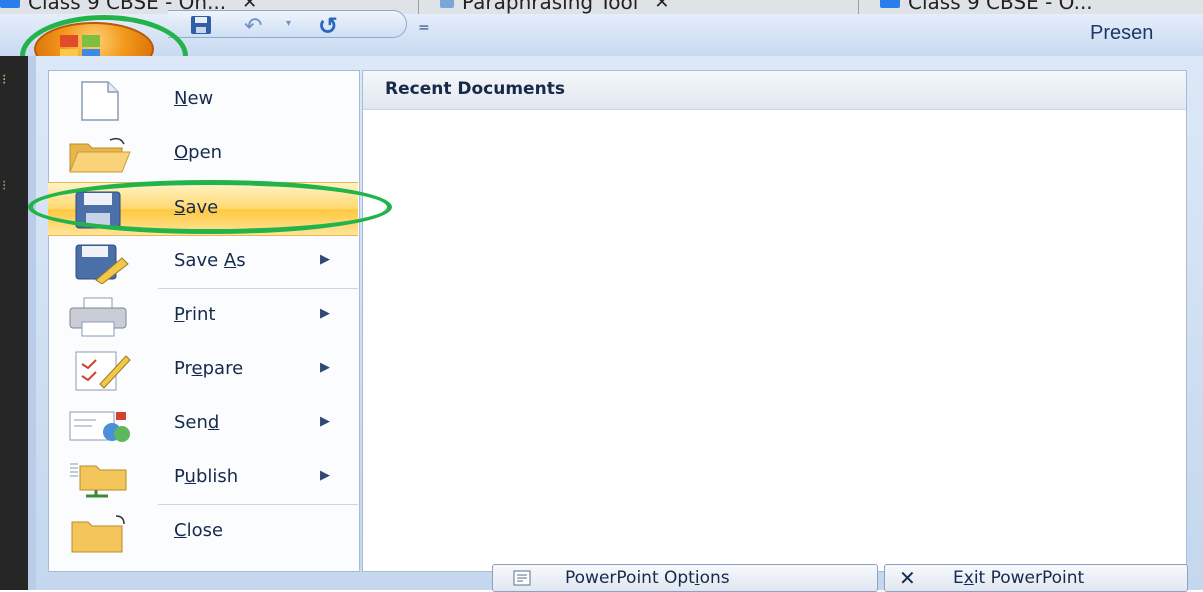 This screenshot has width=1203, height=592. I want to click on send-icon, so click(99, 426).